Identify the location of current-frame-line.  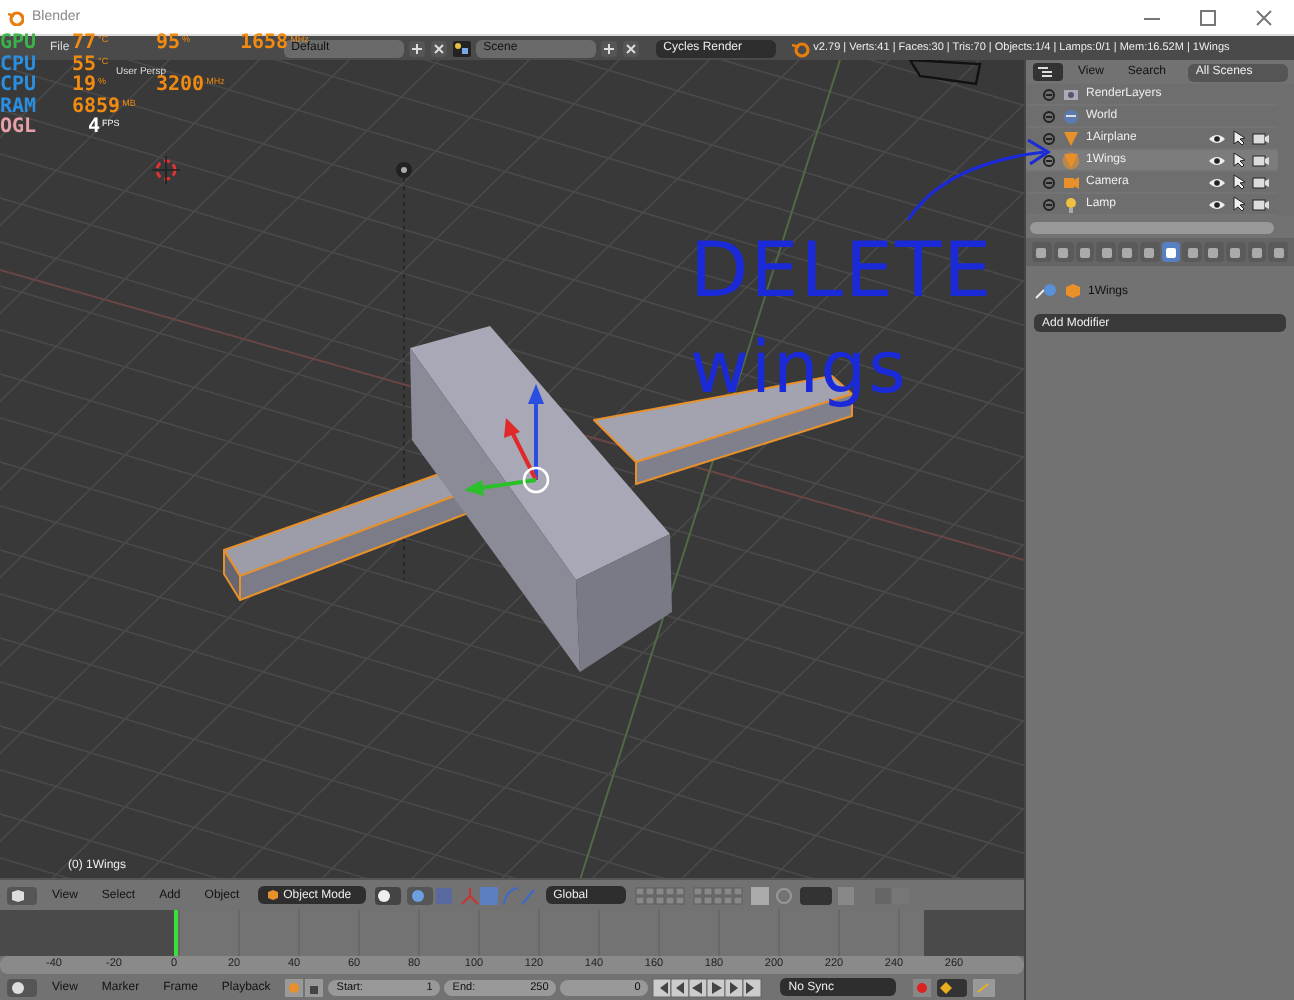
(175, 933).